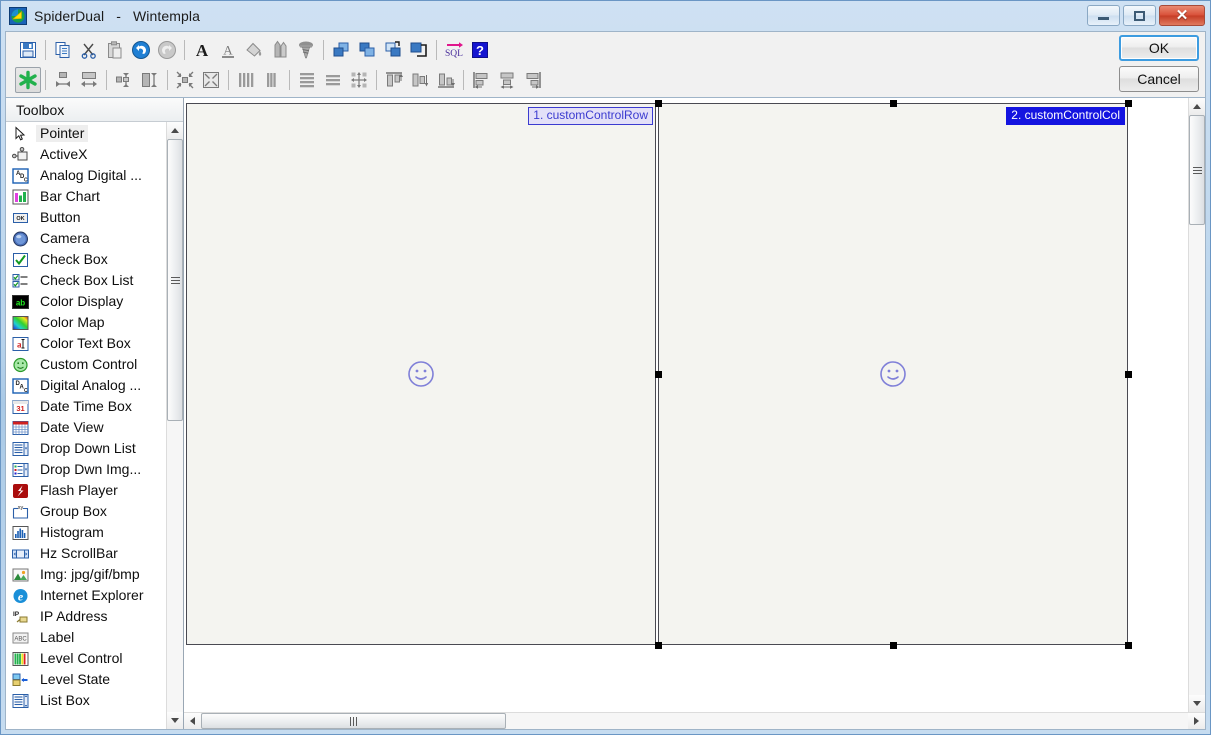  Describe the element at coordinates (86, 448) in the screenshot. I see `toolbox-item-drop-down-list: Drop Down List` at that location.